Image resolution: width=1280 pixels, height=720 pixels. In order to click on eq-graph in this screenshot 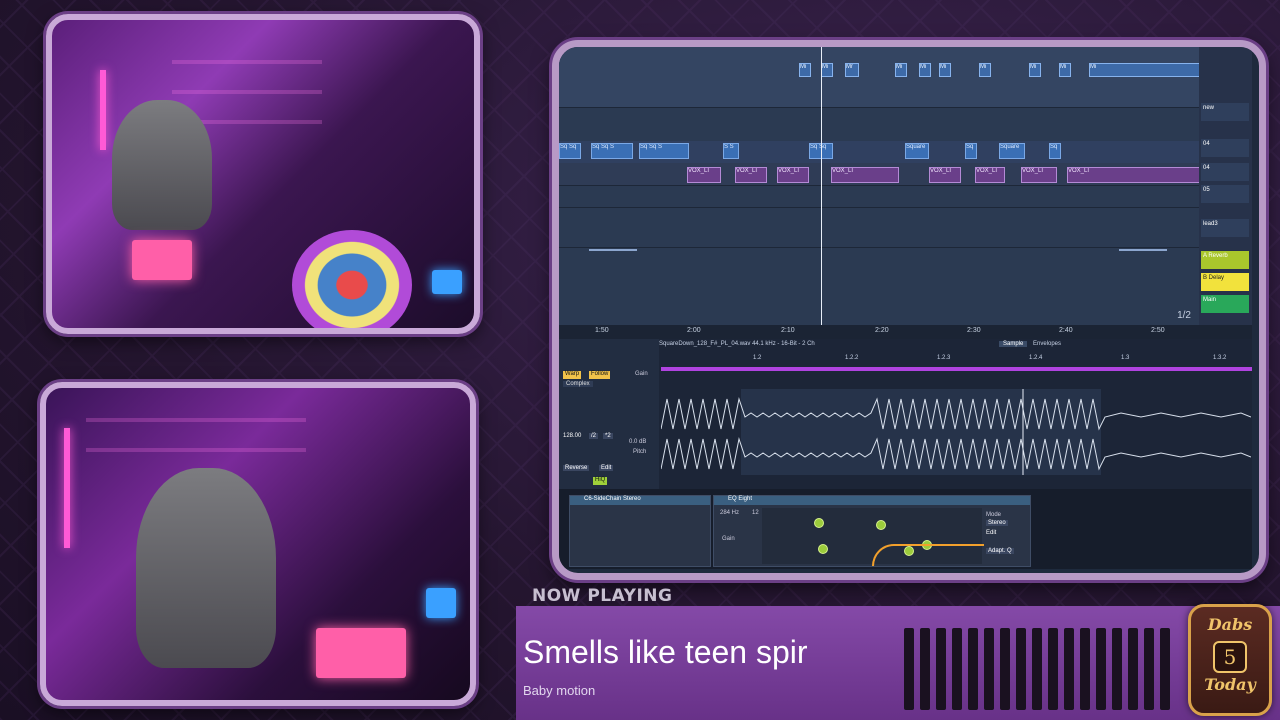, I will do `click(873, 537)`.